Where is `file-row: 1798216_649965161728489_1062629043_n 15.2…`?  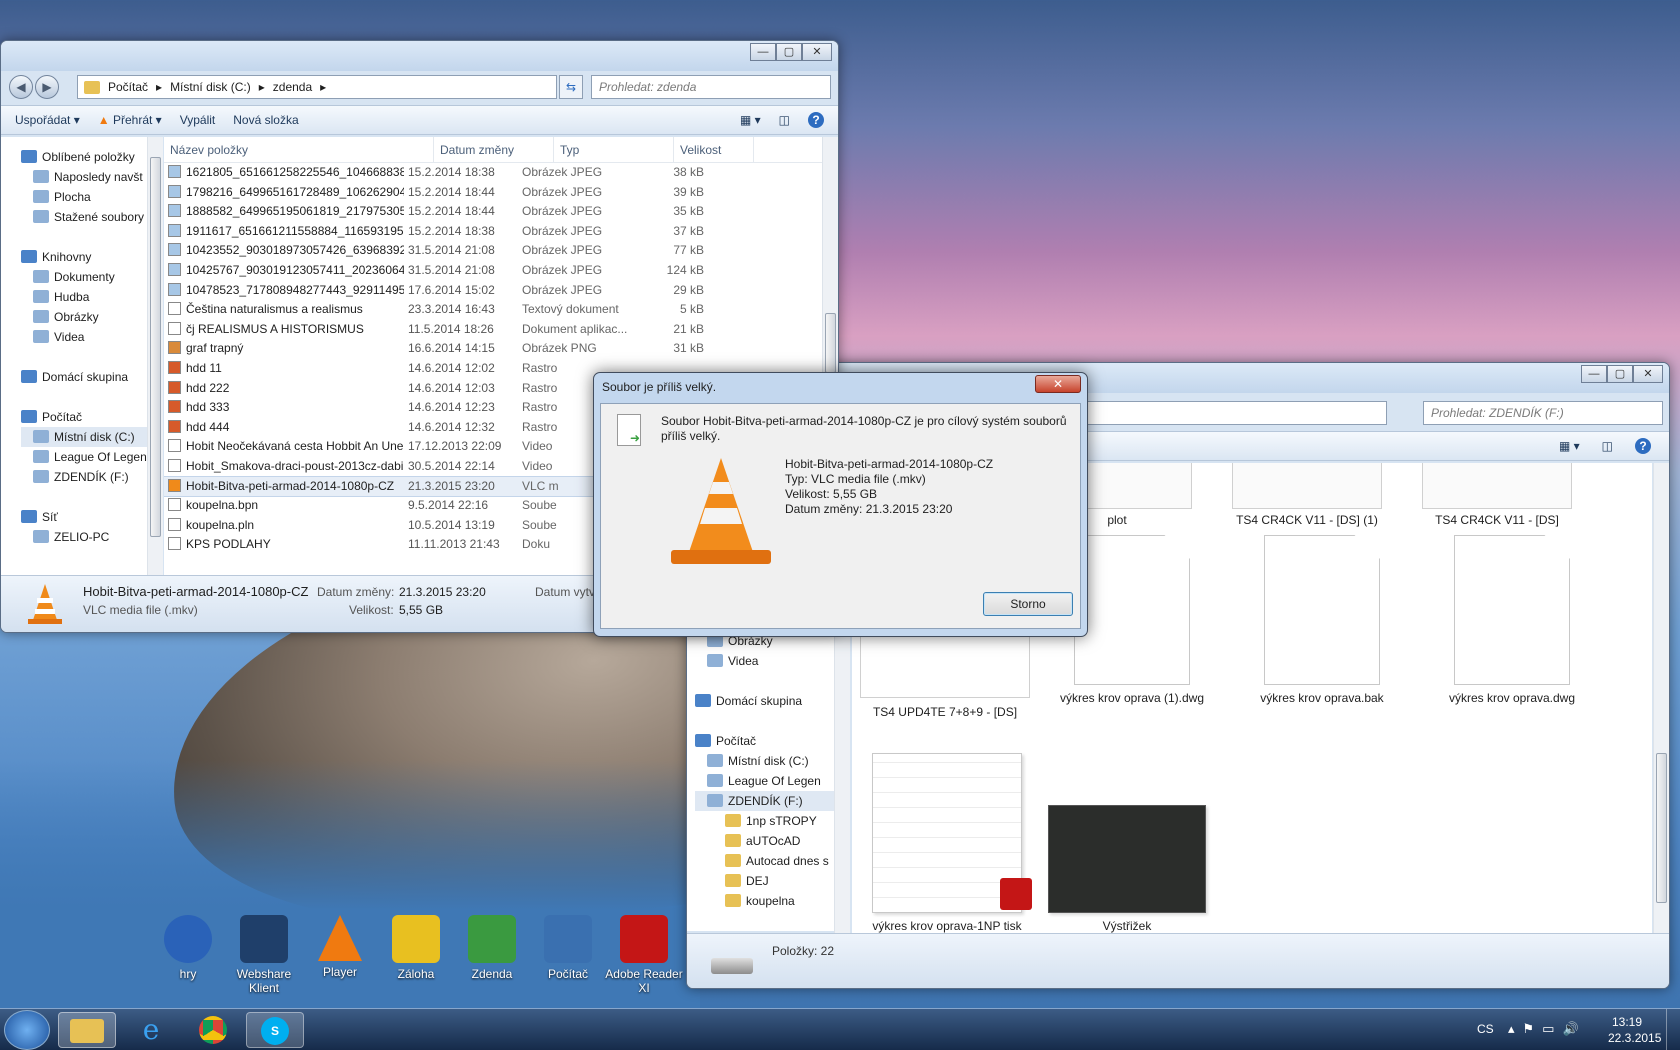
file-row: 1798216_649965161728489_1062629043_n 15.2… is located at coordinates (493, 193).